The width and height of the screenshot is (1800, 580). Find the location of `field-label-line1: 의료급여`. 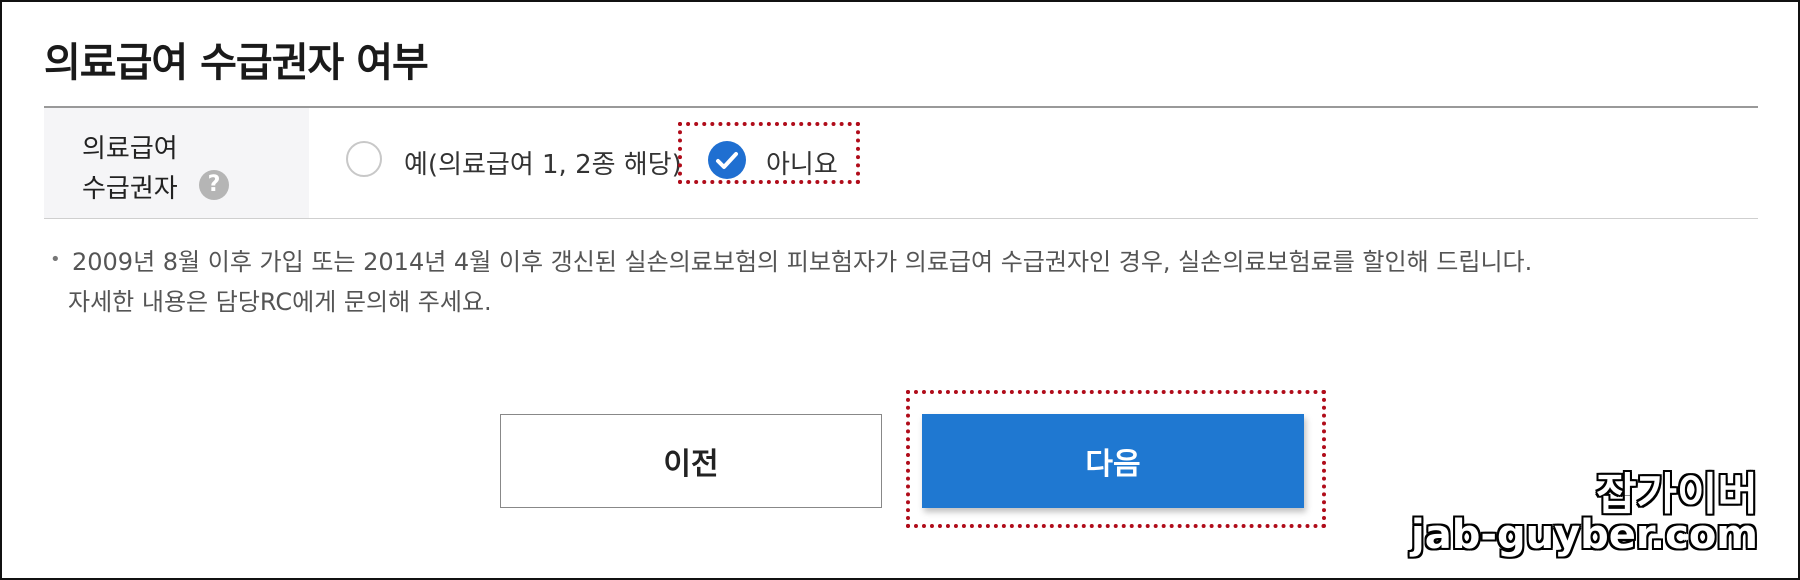

field-label-line1: 의료급여 is located at coordinates (130, 149).